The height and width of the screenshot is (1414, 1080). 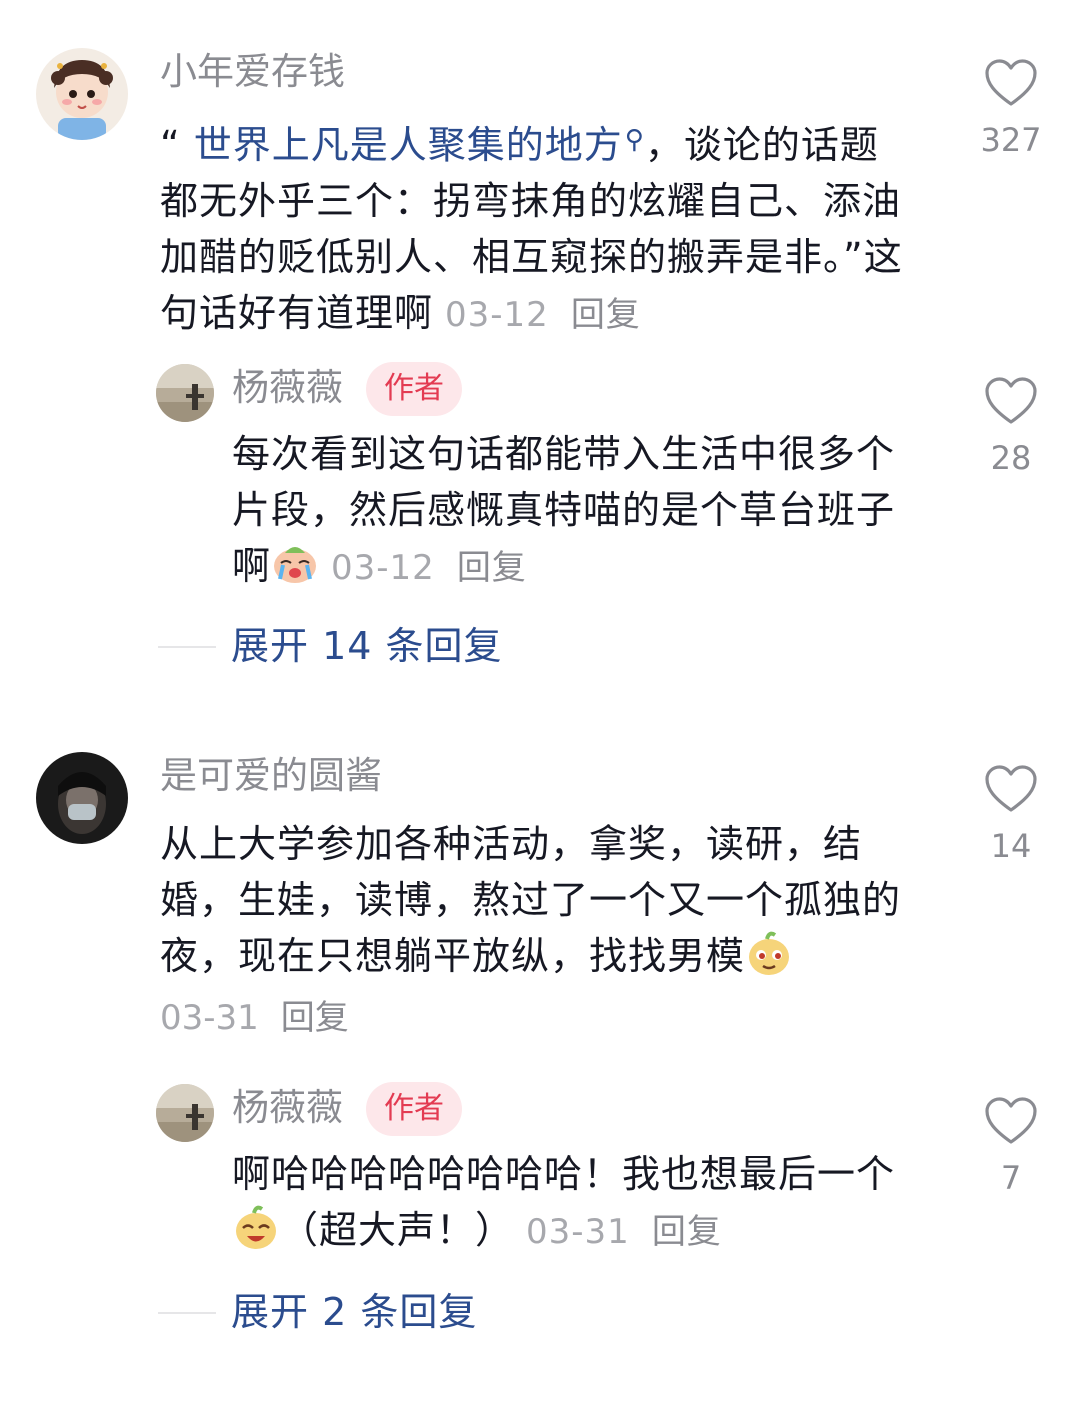 I want to click on reply-date: 03-12, so click(x=383, y=568).